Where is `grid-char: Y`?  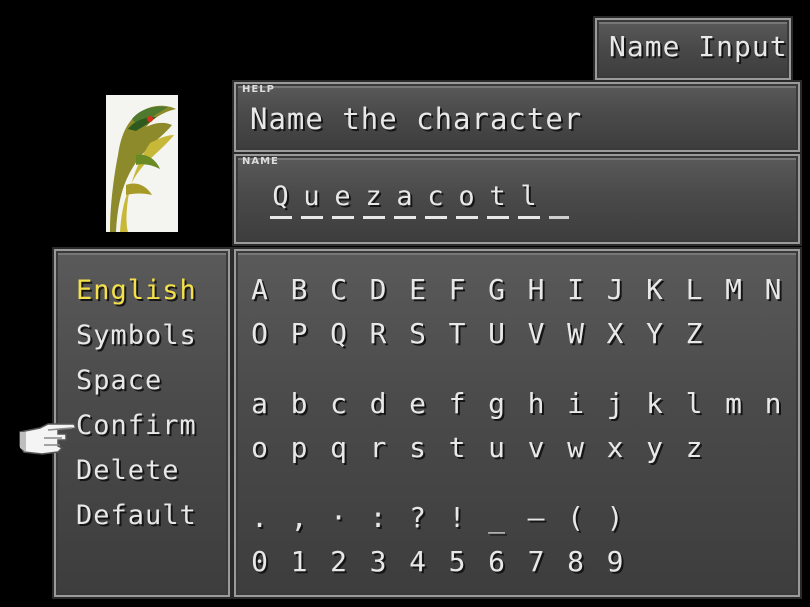 grid-char: Y is located at coordinates (655, 333).